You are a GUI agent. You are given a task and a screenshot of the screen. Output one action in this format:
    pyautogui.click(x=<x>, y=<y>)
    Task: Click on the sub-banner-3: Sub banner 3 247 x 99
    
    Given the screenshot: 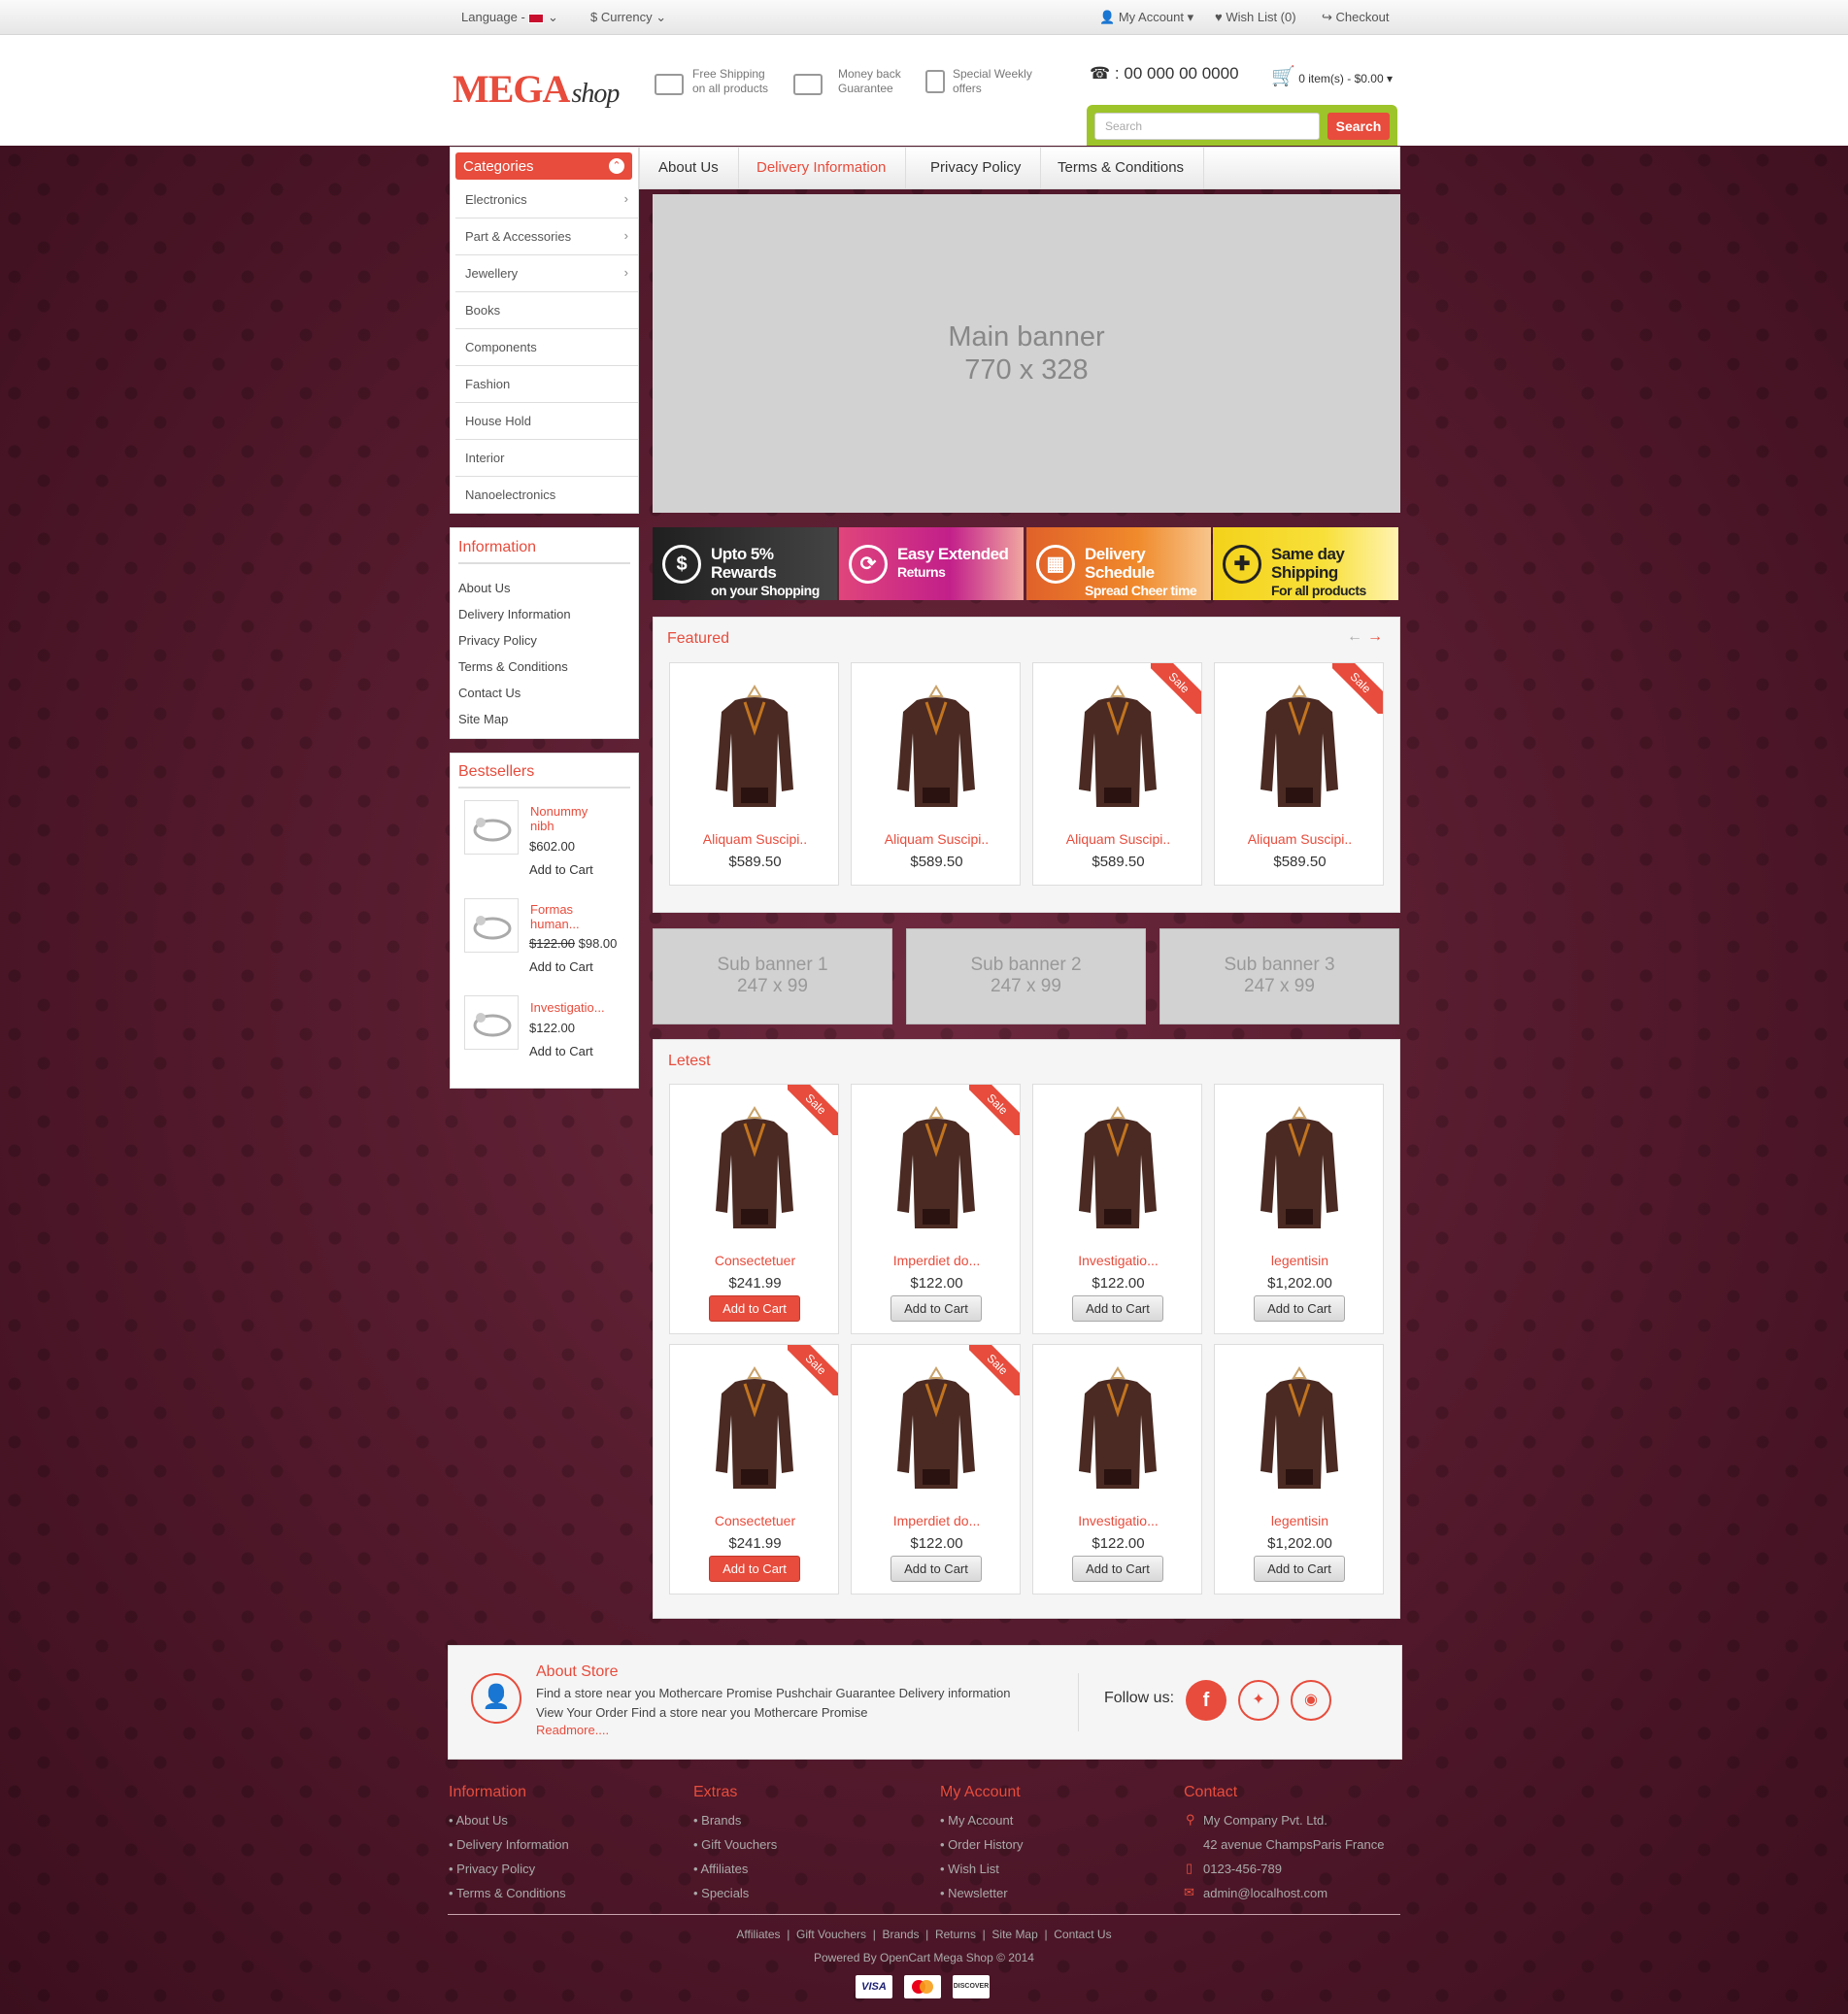 What is the action you would take?
    pyautogui.click(x=1279, y=976)
    